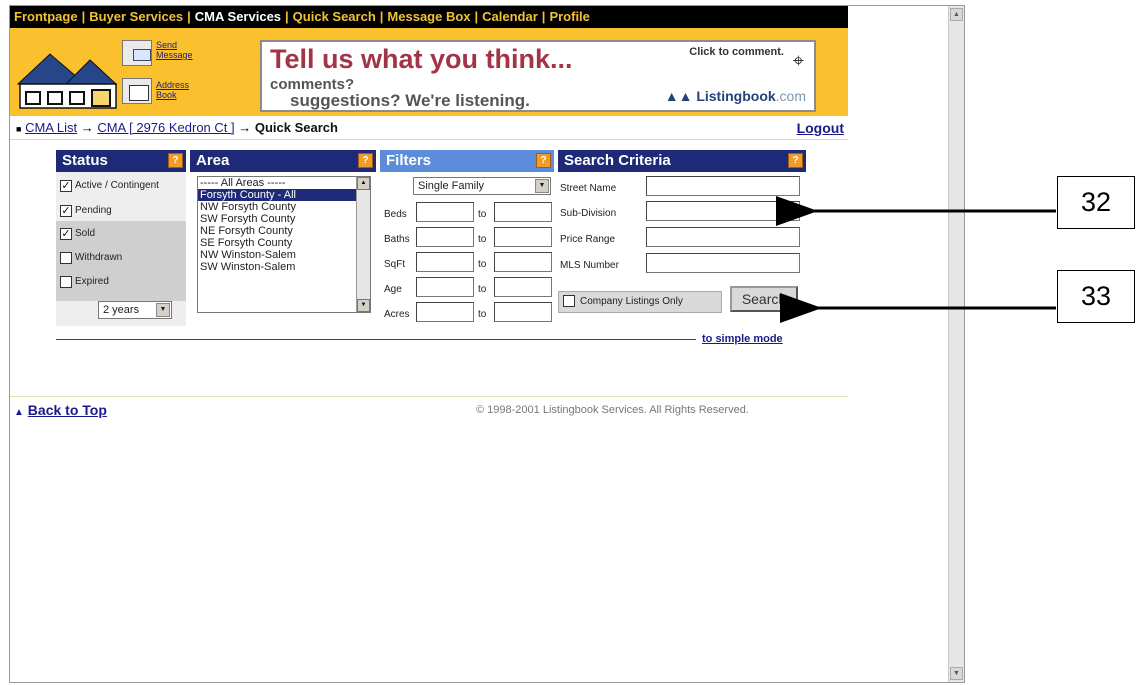 The image size is (1136, 685). Describe the element at coordinates (916, 259) in the screenshot. I see `annotation-arrows` at that location.